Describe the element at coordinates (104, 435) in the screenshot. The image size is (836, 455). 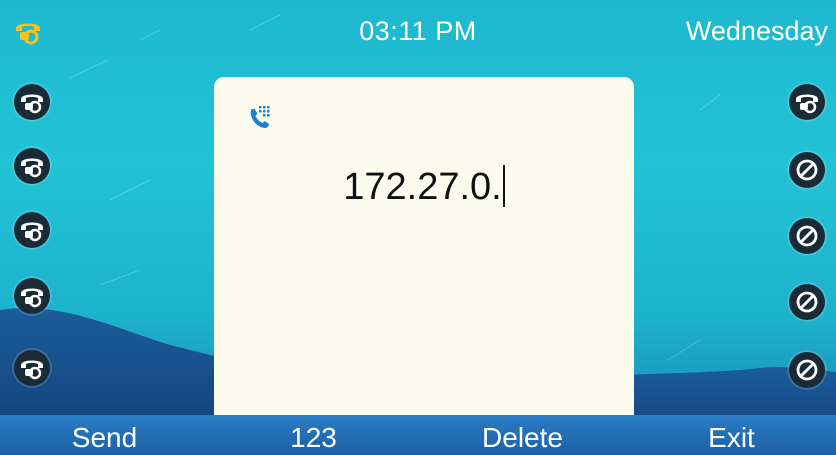
I see `send-softkey: Send` at that location.